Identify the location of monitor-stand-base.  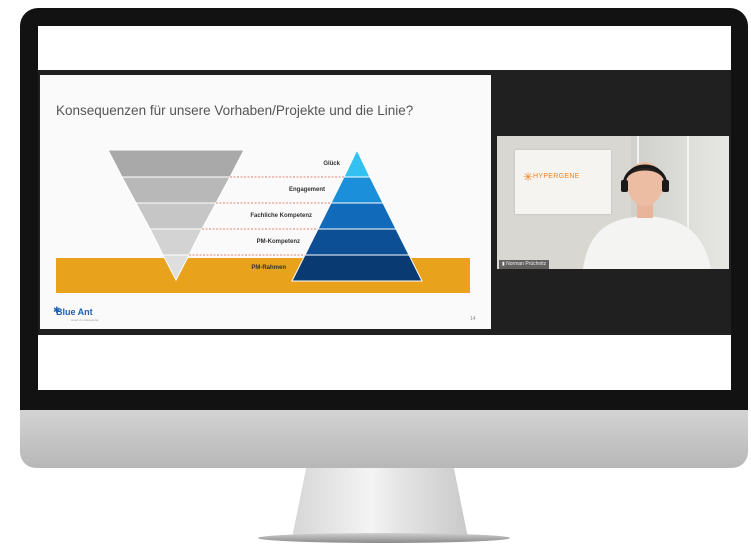
(384, 538).